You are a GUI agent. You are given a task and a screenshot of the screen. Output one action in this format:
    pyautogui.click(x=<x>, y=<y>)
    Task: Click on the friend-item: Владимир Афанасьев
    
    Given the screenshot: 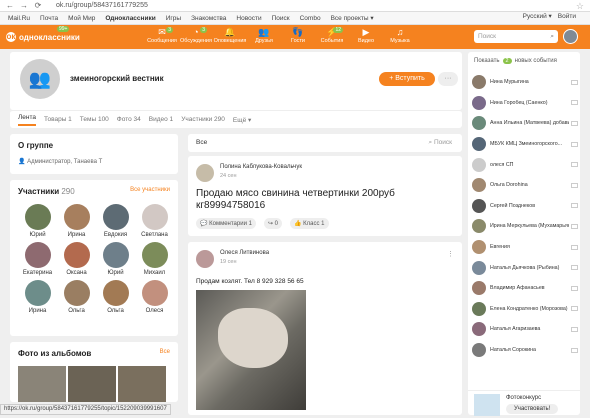 What is the action you would take?
    pyautogui.click(x=525, y=288)
    